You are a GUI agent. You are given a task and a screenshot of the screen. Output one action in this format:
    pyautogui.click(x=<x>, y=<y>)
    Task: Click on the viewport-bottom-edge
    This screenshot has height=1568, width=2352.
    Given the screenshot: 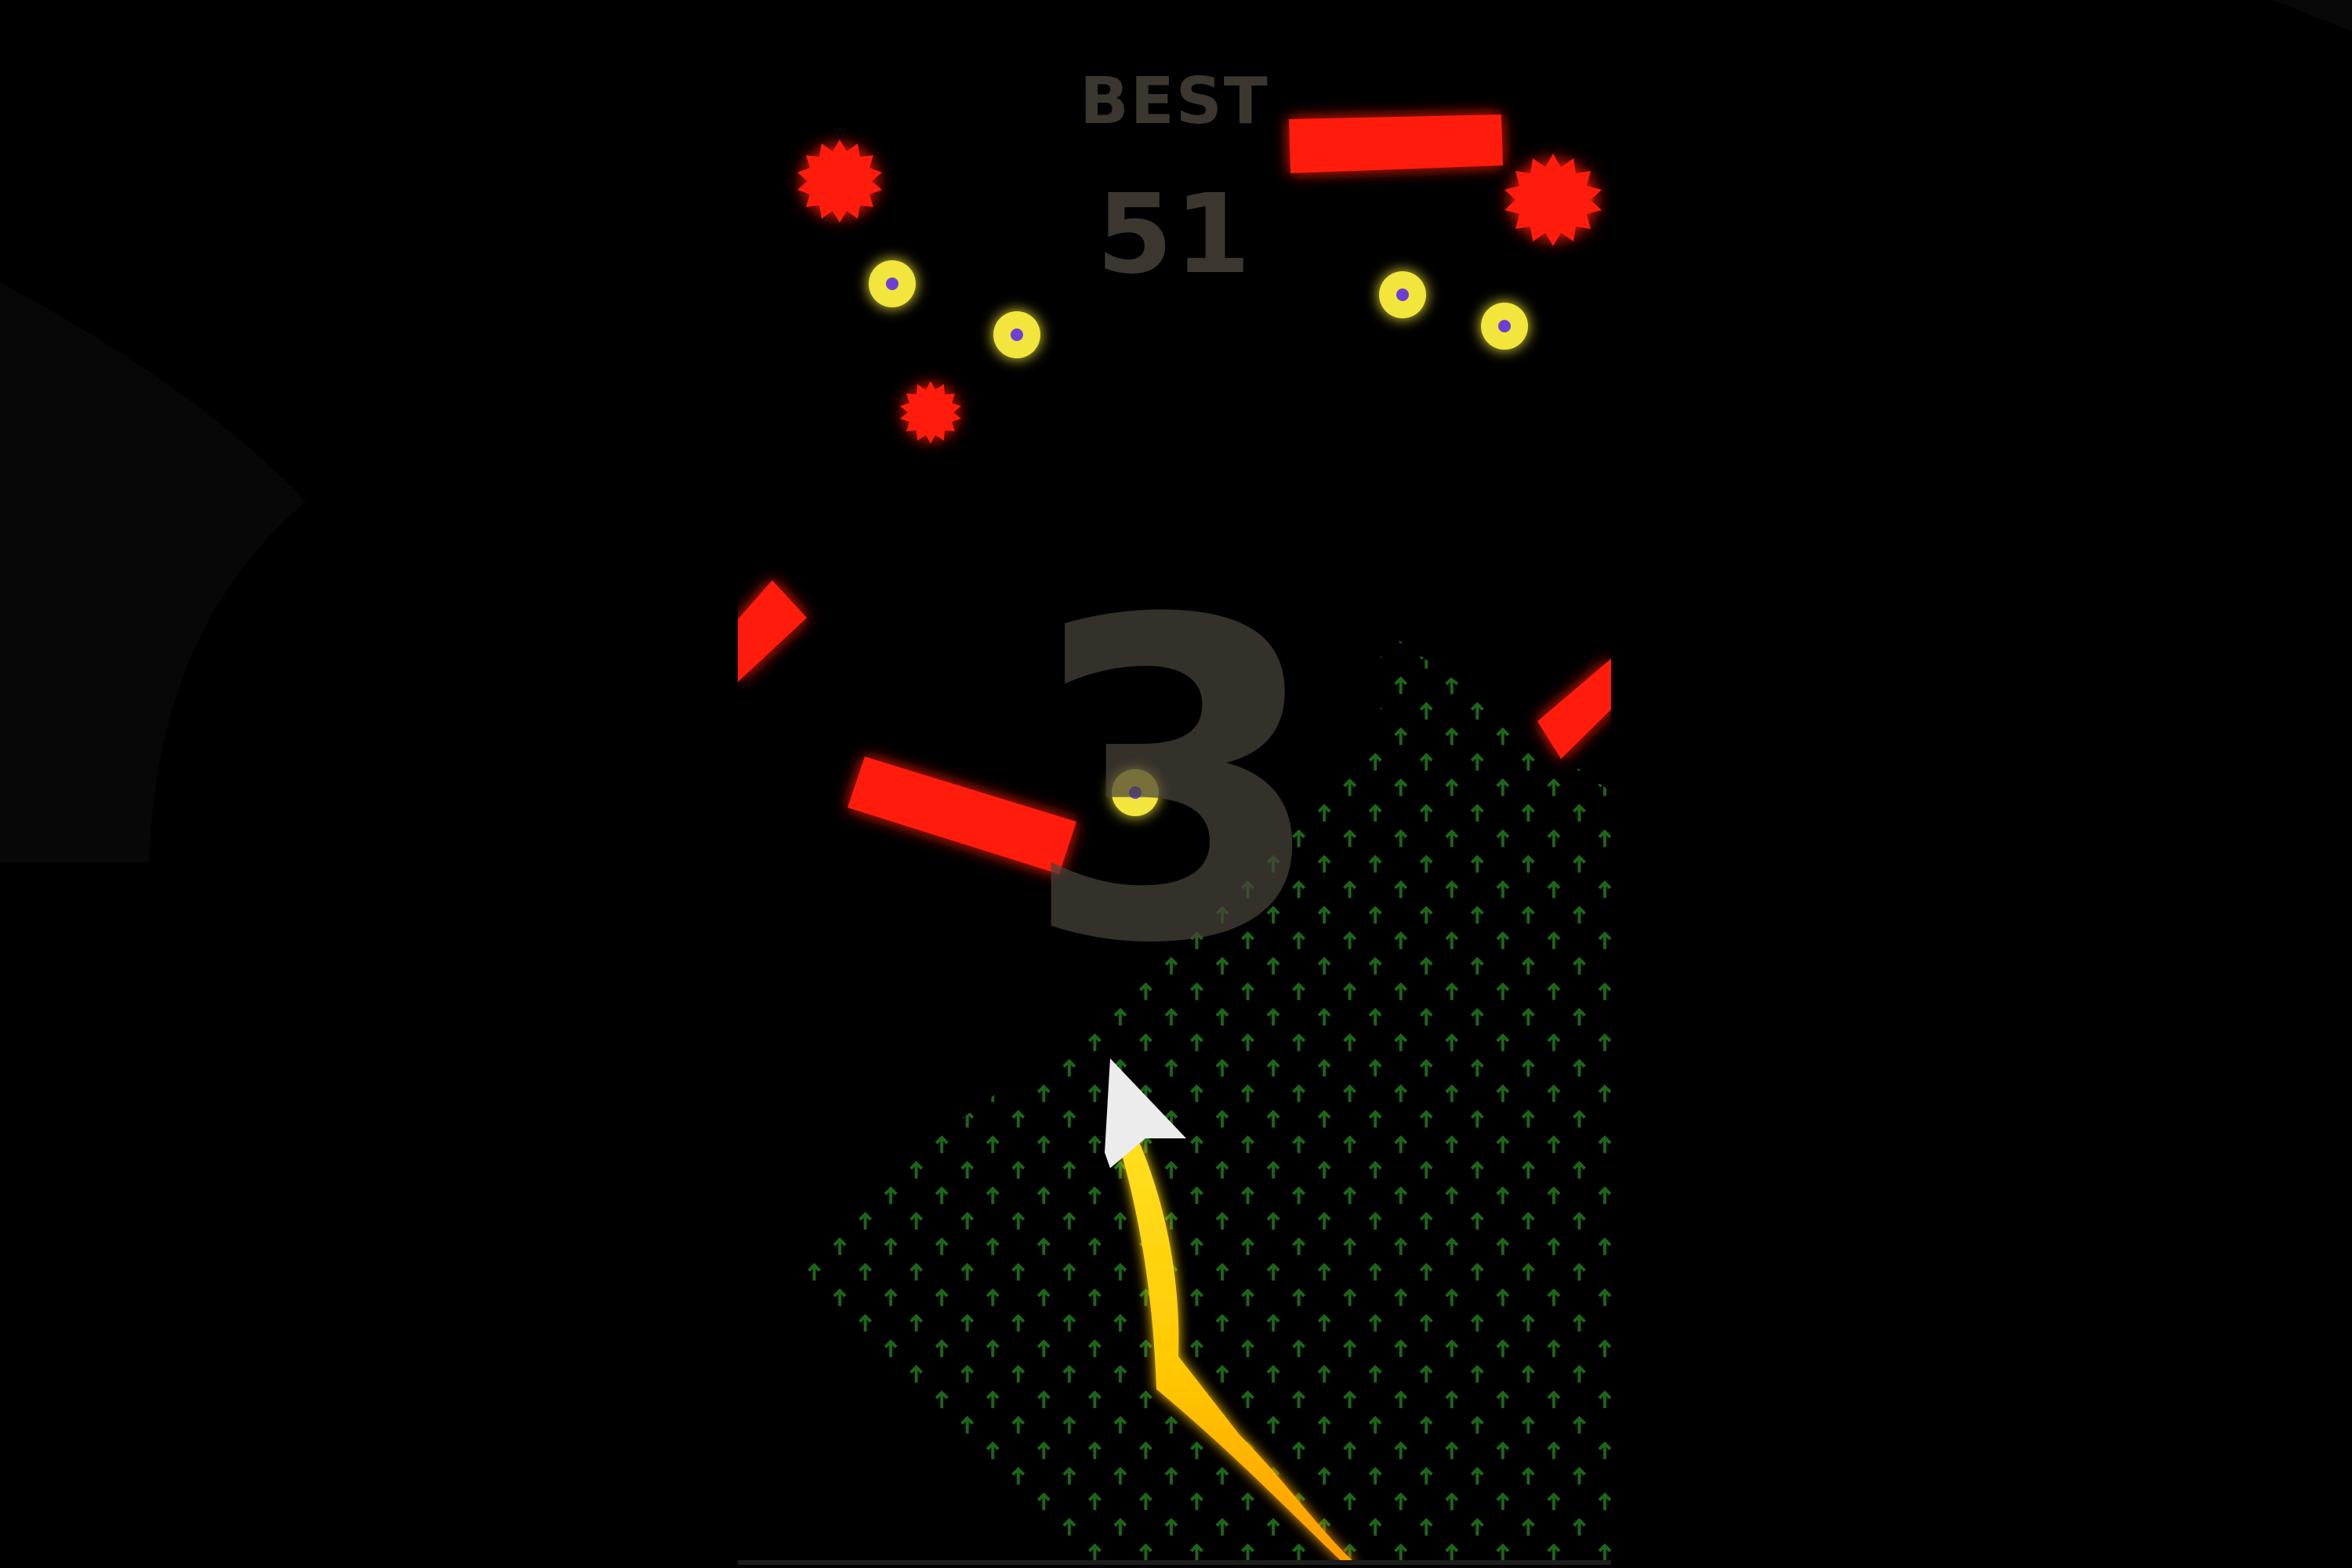 What is the action you would take?
    pyautogui.click(x=1174, y=1562)
    